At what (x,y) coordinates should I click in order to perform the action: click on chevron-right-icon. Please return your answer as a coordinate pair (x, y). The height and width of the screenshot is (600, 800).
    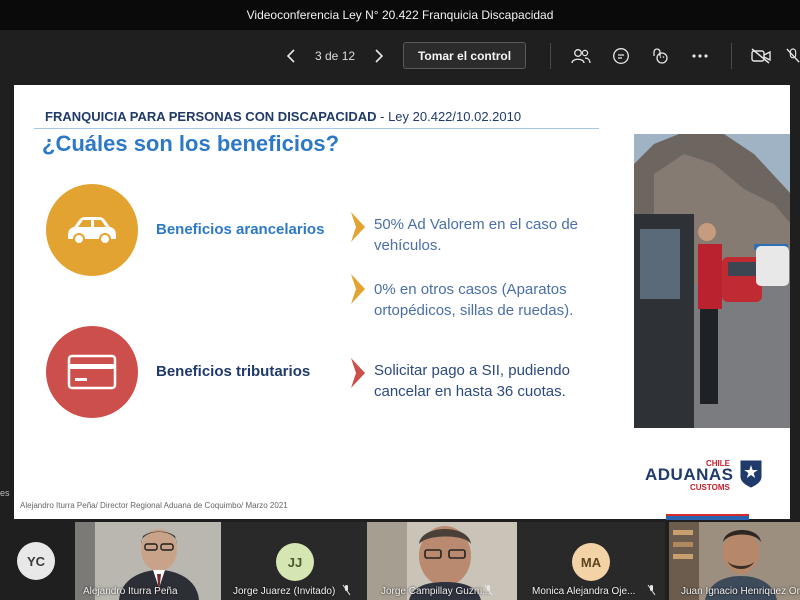
    Looking at the image, I should click on (379, 56).